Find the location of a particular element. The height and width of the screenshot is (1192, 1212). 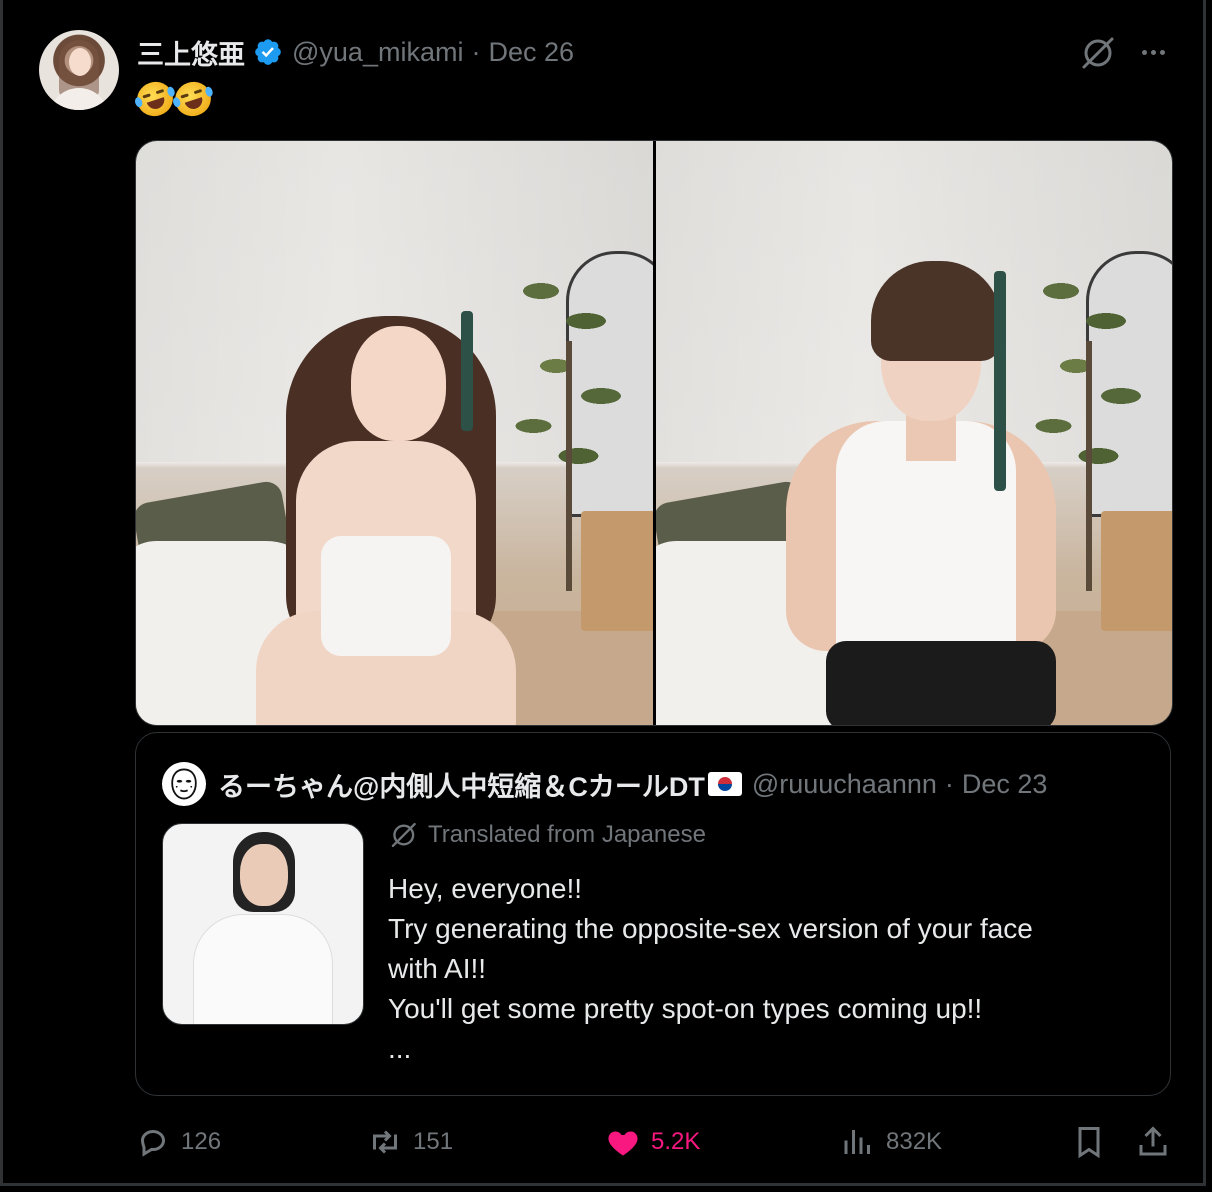

repost-button: 151 is located at coordinates (410, 1142).